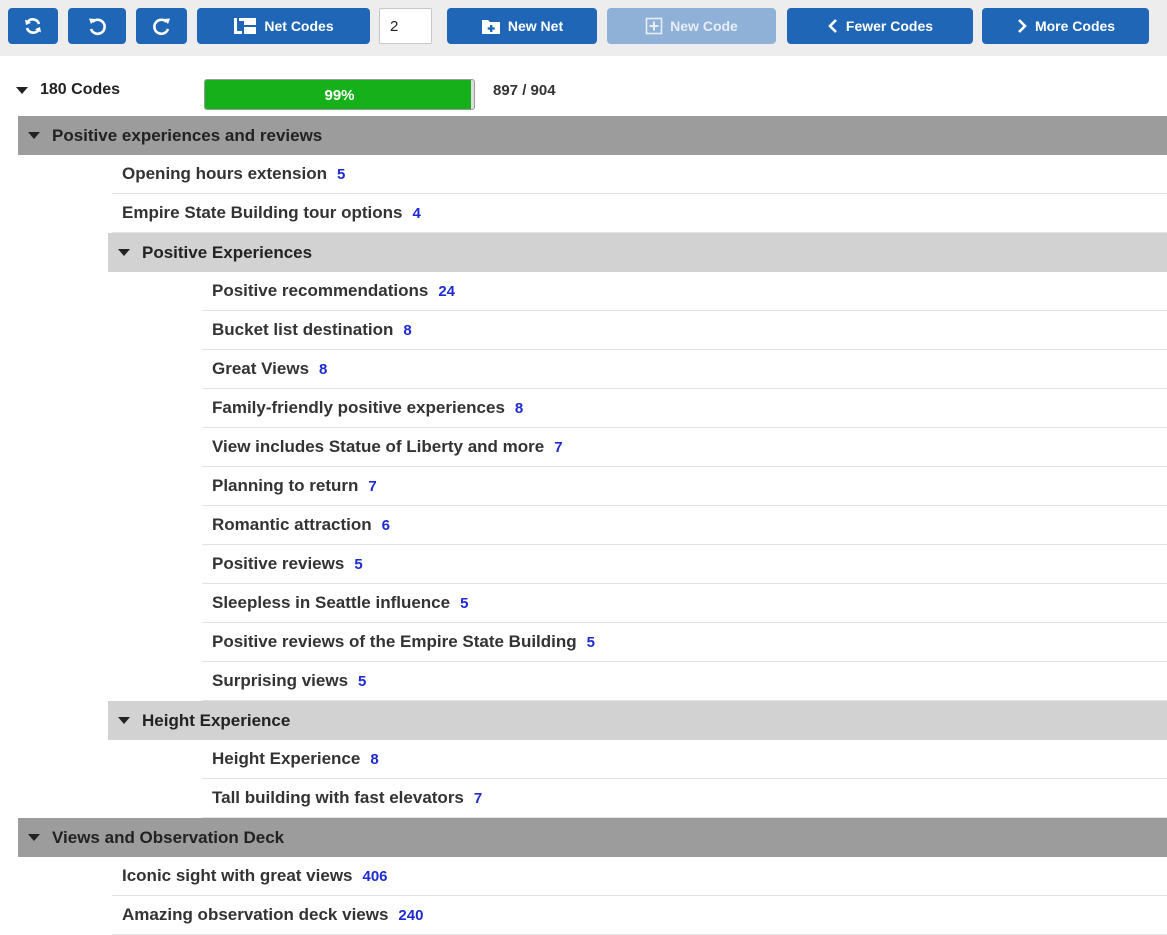 The image size is (1167, 935). Describe the element at coordinates (237, 875) in the screenshot. I see `code-label: Iconic sight with great views` at that location.